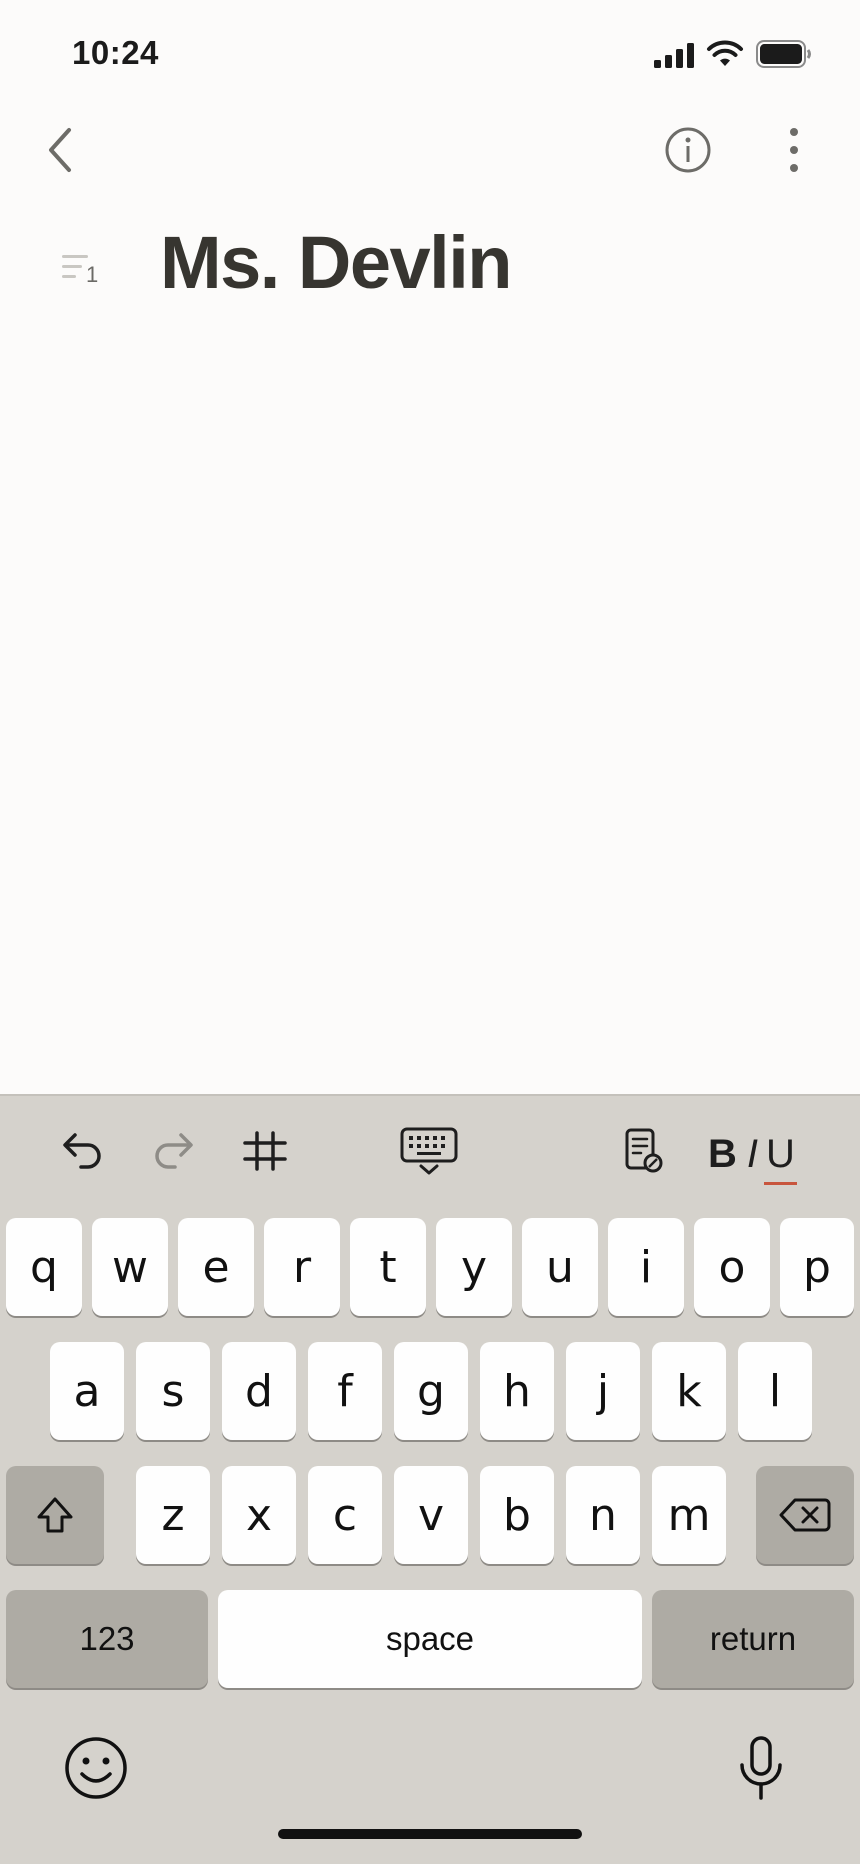  I want to click on info-button, so click(688, 150).